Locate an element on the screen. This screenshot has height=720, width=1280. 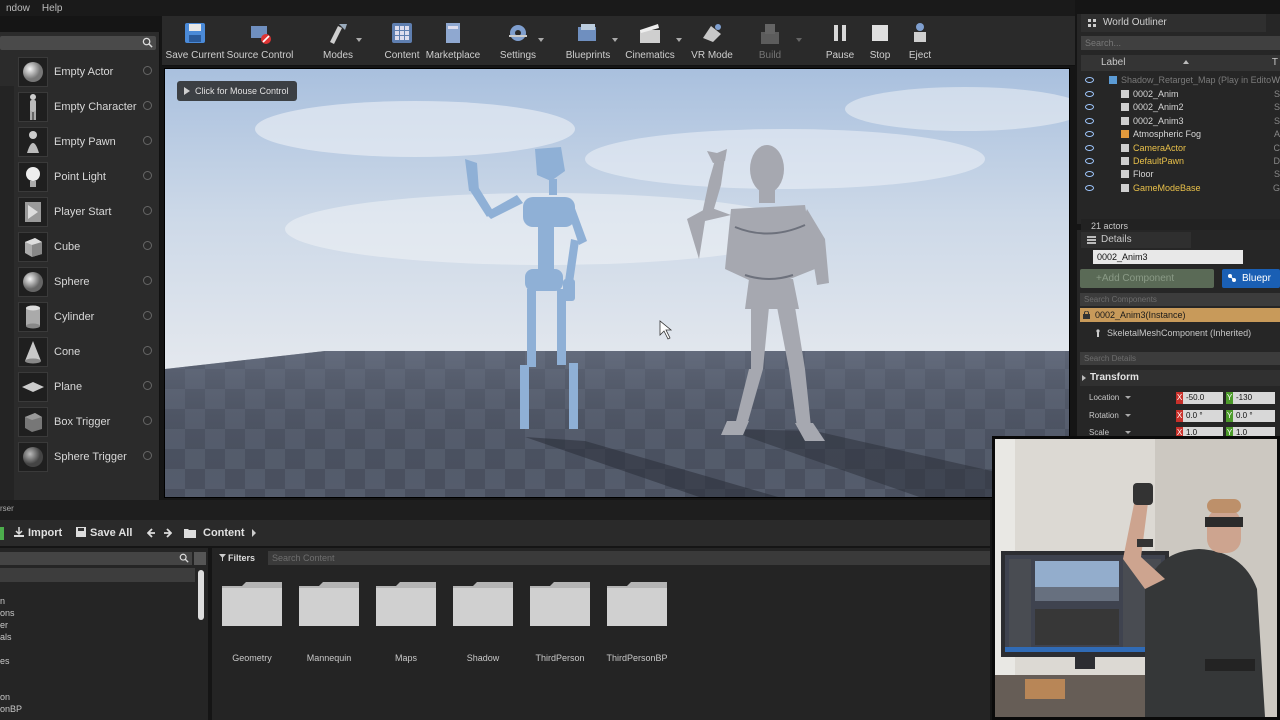
place-item-cone: Cone is located at coordinates (79, 351).